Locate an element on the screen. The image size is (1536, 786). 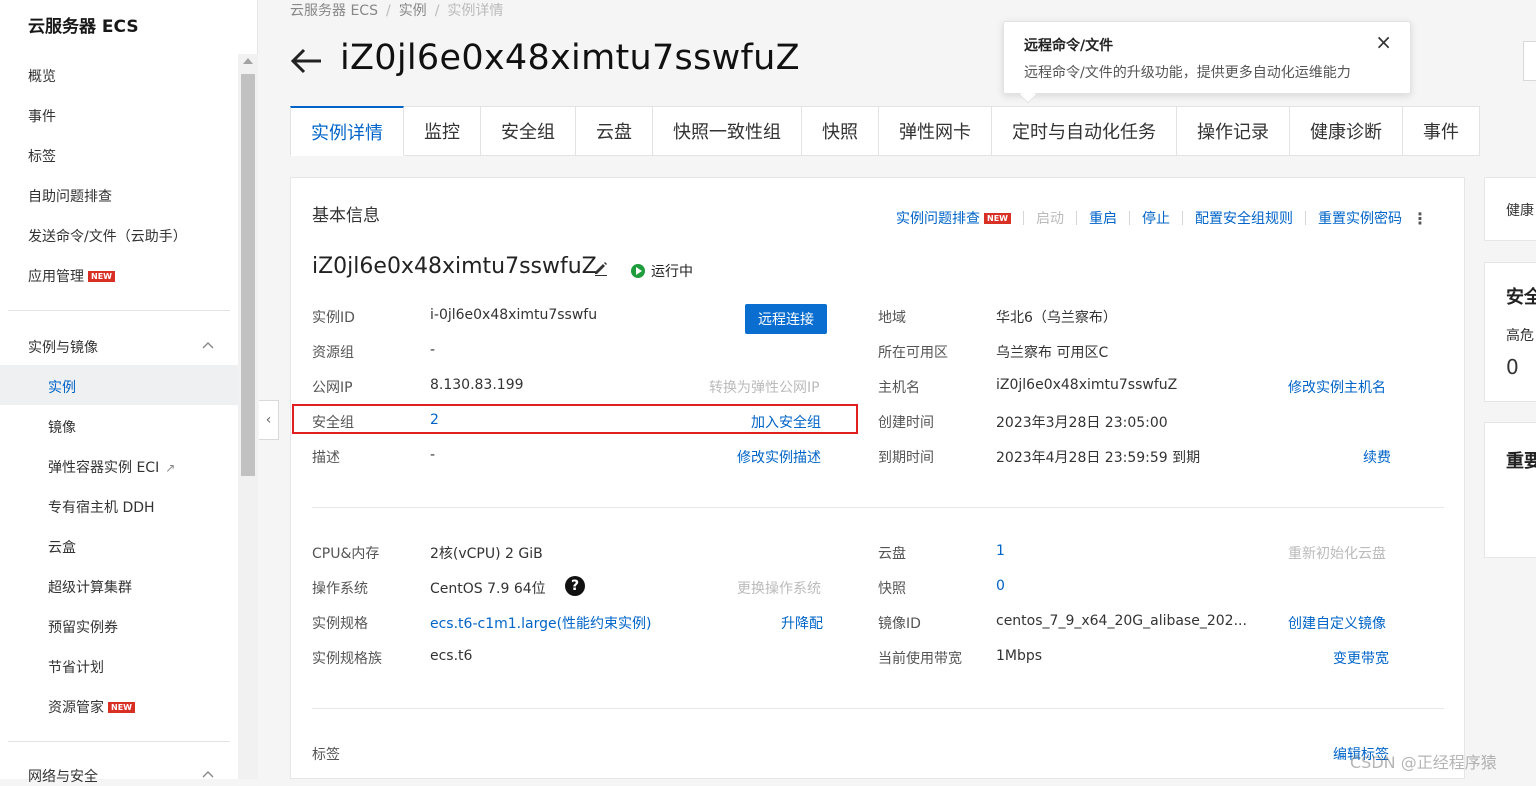
action-bar: 实例问题排查 NEW 启动 重启 停止 配置安全组规则 重置实例密码 ⋮ is located at coordinates (1162, 218).